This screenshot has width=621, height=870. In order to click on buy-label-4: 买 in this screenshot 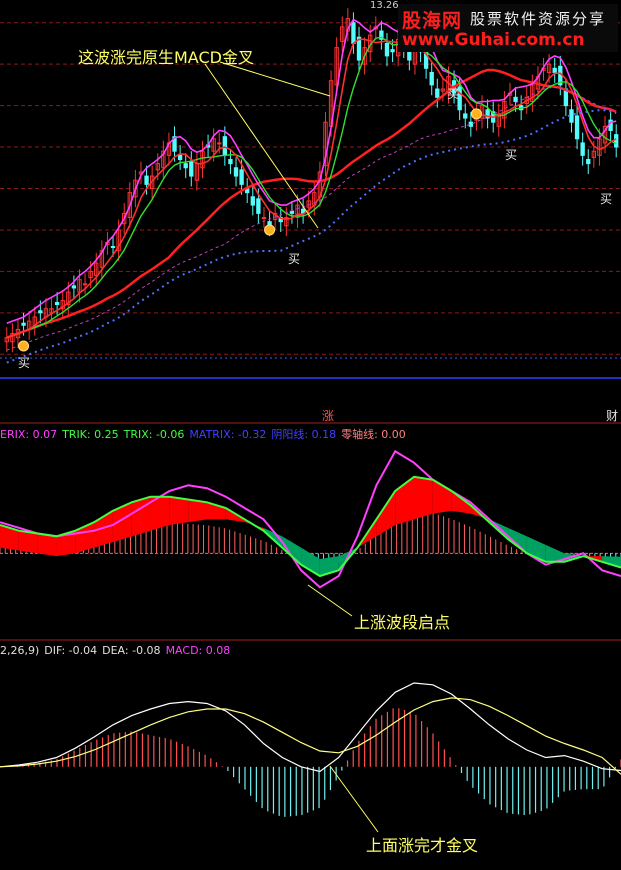, I will do `click(511, 155)`.